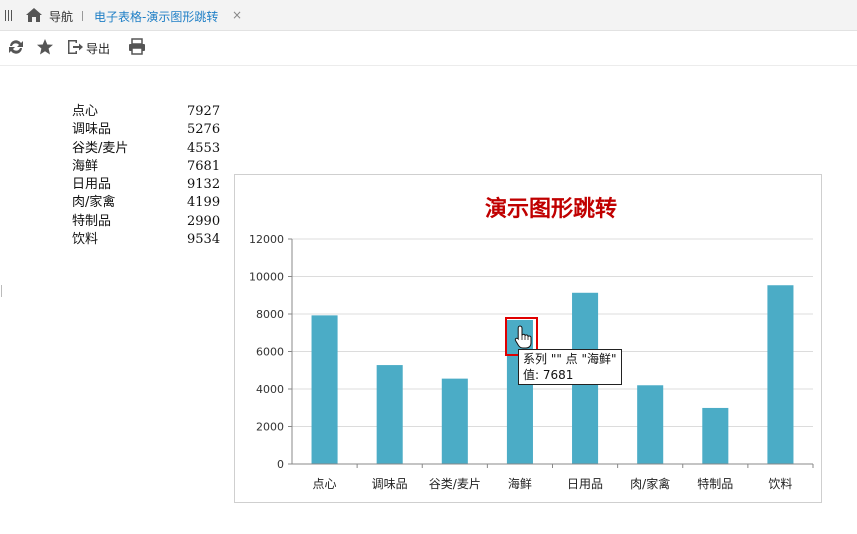 Image resolution: width=857 pixels, height=534 pixels. Describe the element at coordinates (548, 375) in the screenshot. I see `tooltip-value-line: 值: 7681` at that location.